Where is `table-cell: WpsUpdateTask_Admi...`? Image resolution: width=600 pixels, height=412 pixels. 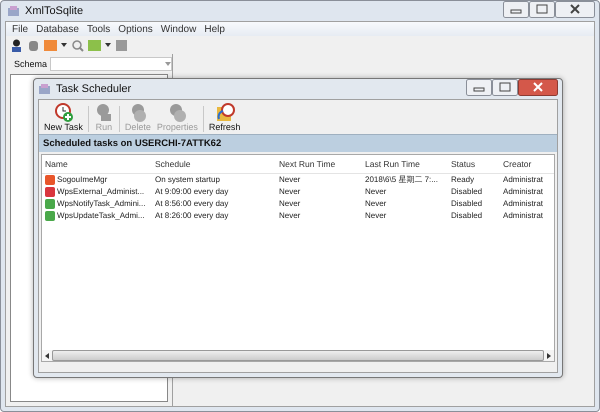 table-cell: WpsUpdateTask_Admi... is located at coordinates (101, 216).